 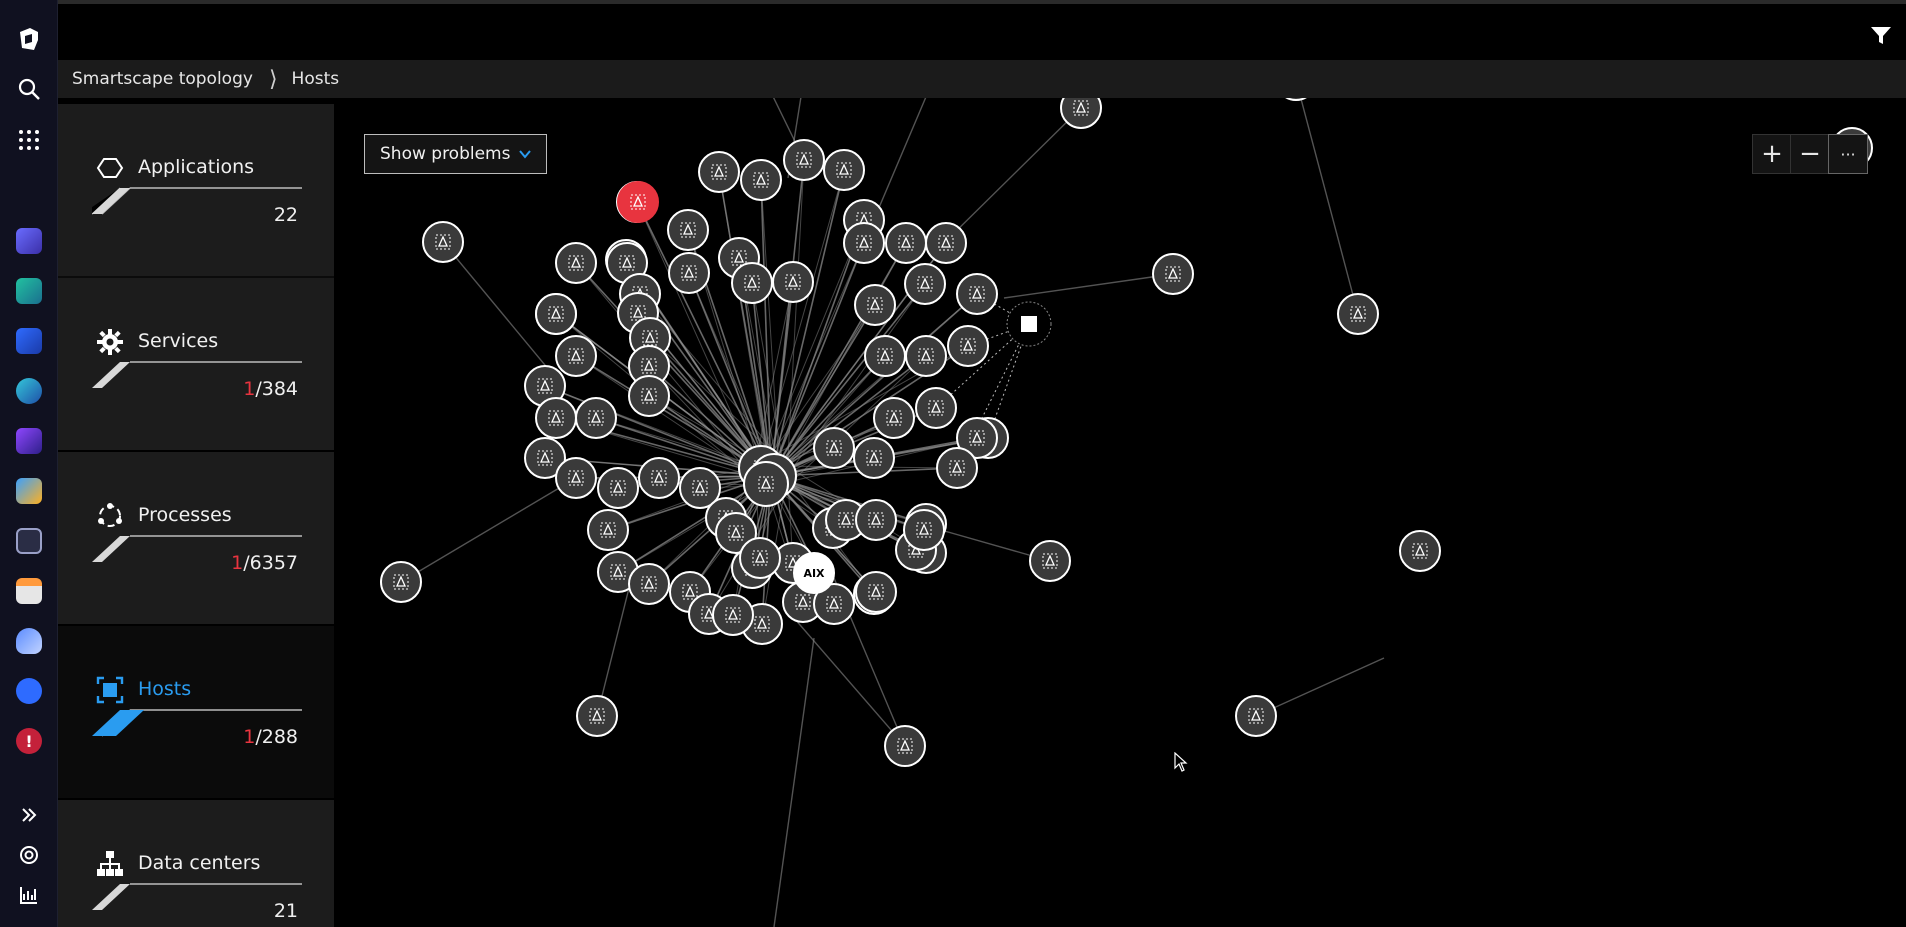 What do you see at coordinates (29, 741) in the screenshot?
I see `app-problems-icon: !` at bounding box center [29, 741].